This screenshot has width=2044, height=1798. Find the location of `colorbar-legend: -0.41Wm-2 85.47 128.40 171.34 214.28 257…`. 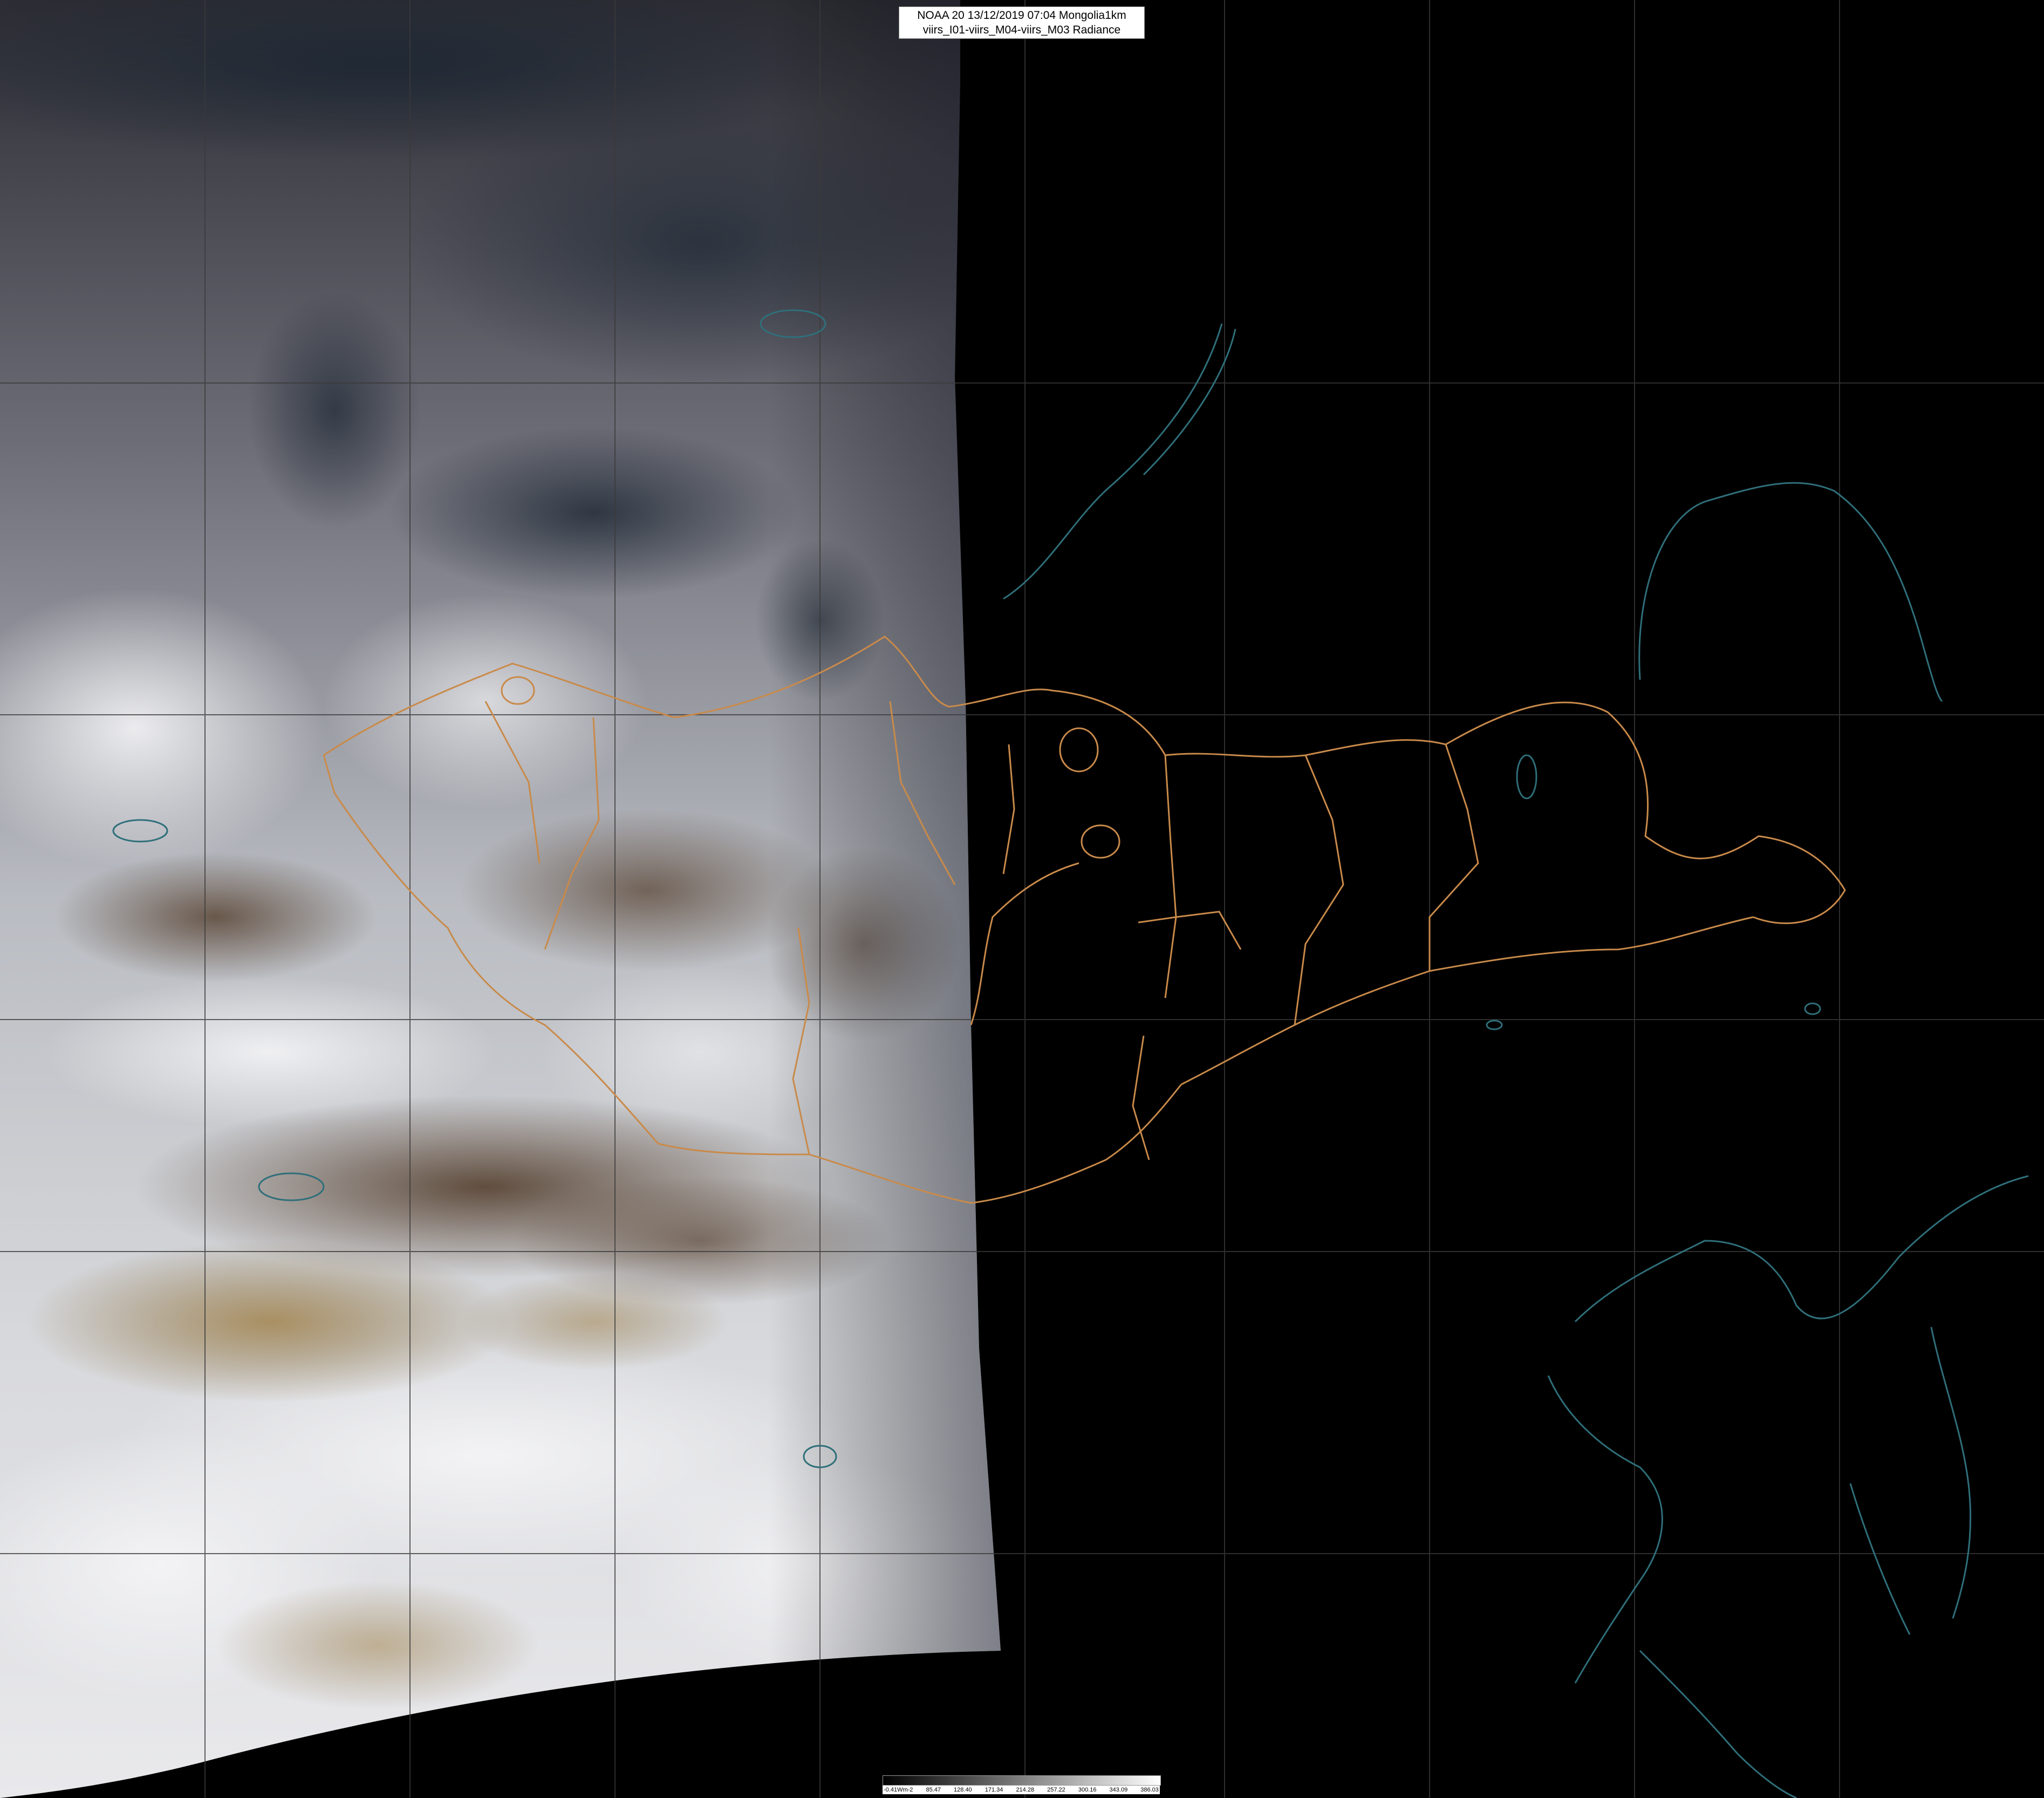

colorbar-legend: -0.41Wm-2 85.47 128.40 171.34 214.28 257… is located at coordinates (1022, 1785).